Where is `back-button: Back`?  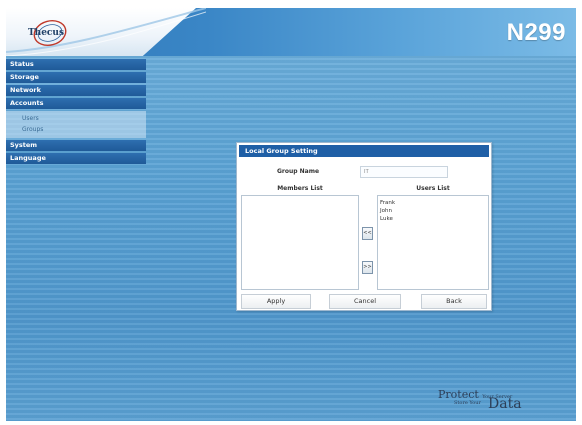
back-button: Back is located at coordinates (454, 301).